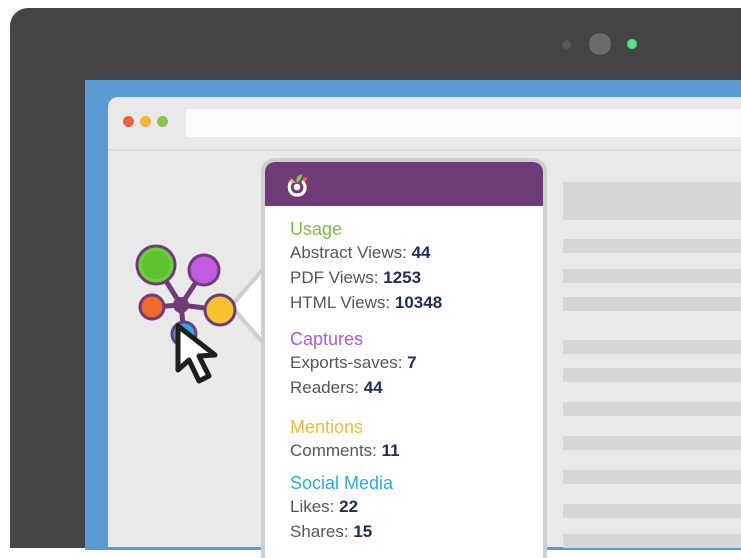 This screenshot has height=558, width=741. I want to click on metric-value: 11, so click(390, 450).